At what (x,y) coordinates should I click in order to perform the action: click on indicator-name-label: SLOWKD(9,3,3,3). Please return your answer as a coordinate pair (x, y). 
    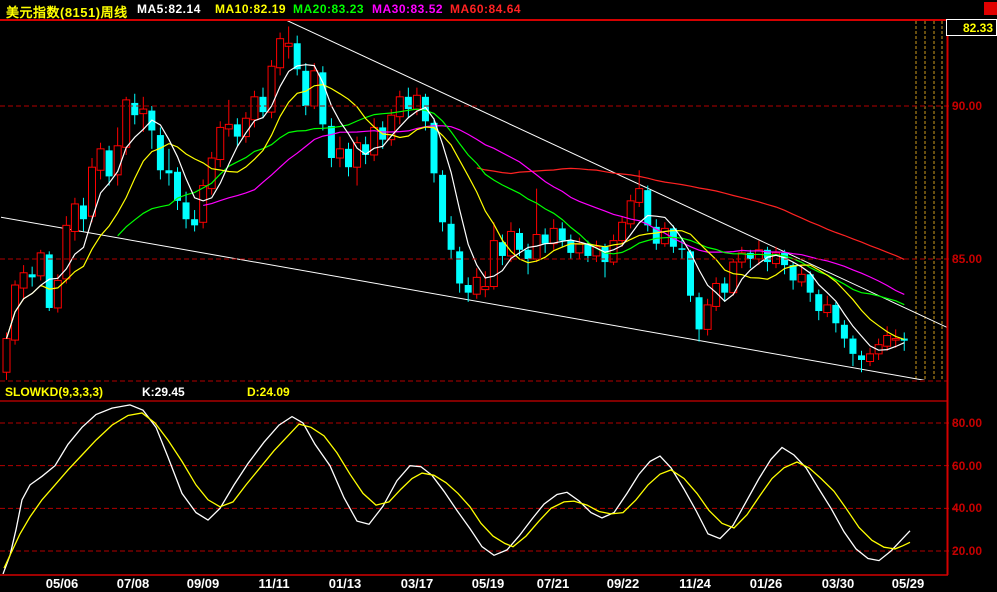
    Looking at the image, I should click on (54, 392).